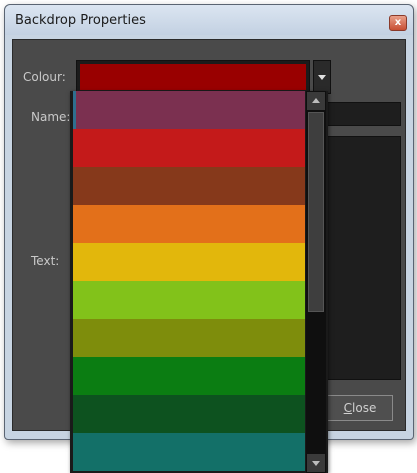 The image size is (417, 473). What do you see at coordinates (398, 23) in the screenshot?
I see `close-icon: x` at bounding box center [398, 23].